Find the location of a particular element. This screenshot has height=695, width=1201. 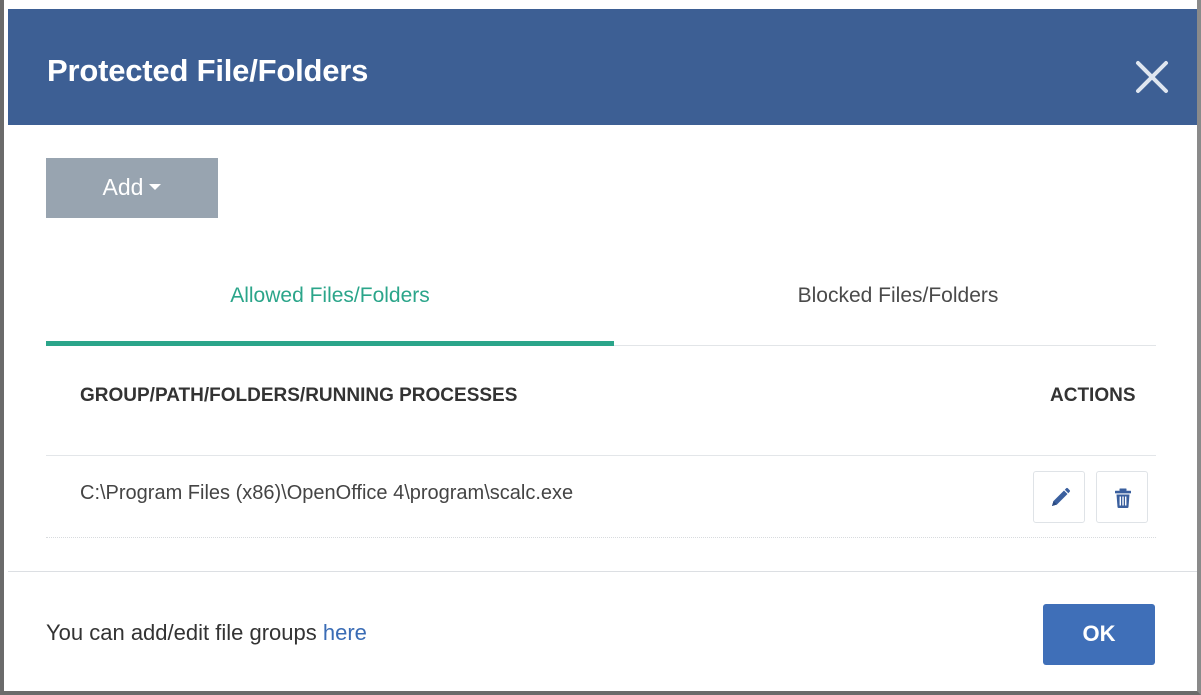

tab-blocked-label: Blocked Files/Folders is located at coordinates (898, 295).